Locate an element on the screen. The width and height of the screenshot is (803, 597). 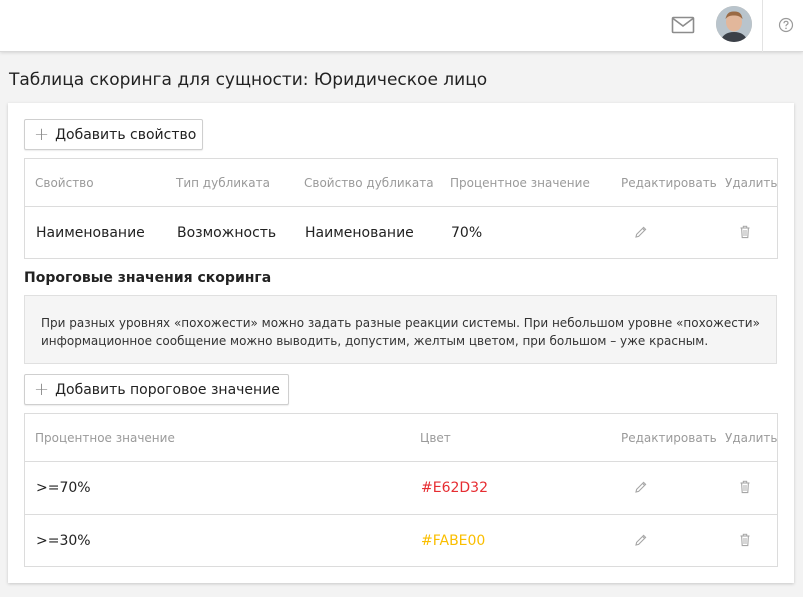
add-property-button: + Добавить свойство is located at coordinates (113, 134).